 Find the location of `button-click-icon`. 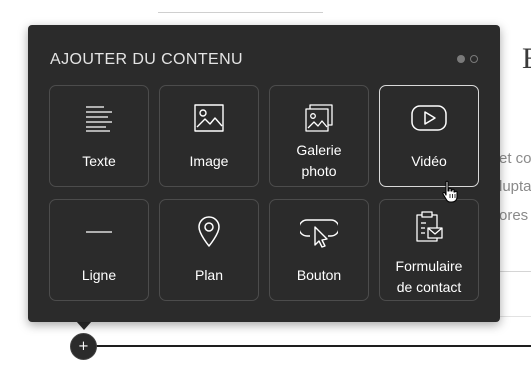

button-click-icon is located at coordinates (319, 232).